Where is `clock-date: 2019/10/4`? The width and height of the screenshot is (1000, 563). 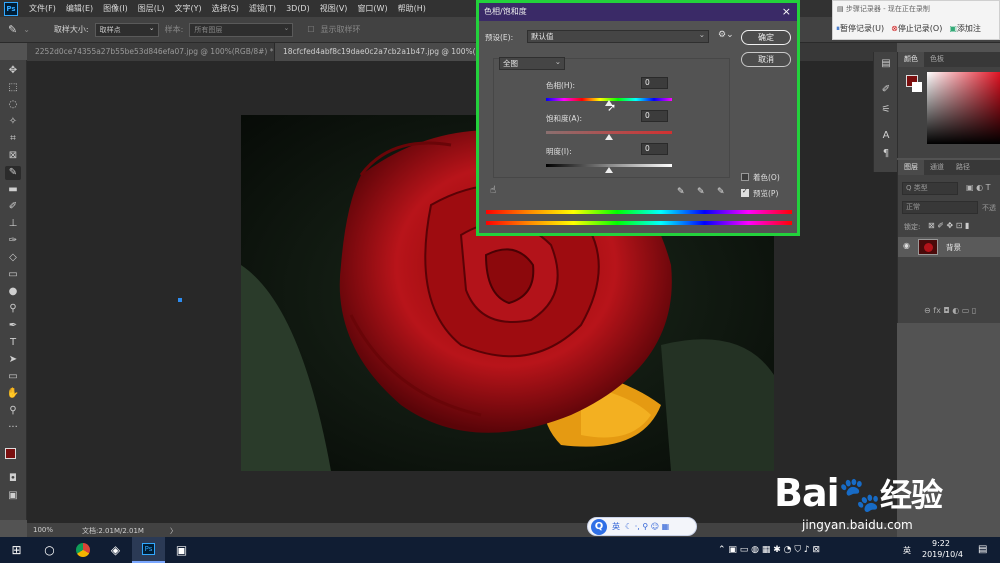 clock-date: 2019/10/4 is located at coordinates (942, 554).